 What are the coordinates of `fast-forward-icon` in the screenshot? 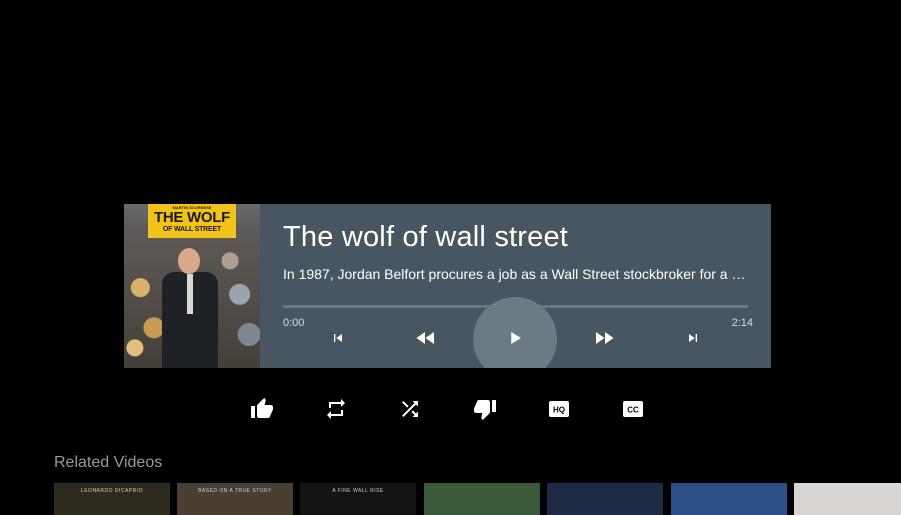 It's located at (605, 338).